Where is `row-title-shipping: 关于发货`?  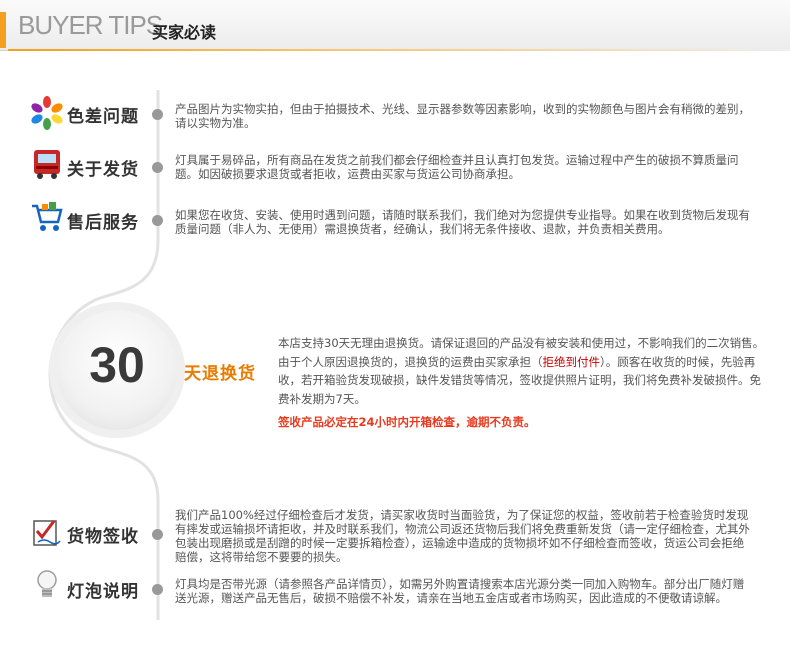
row-title-shipping: 关于发货 is located at coordinates (103, 170).